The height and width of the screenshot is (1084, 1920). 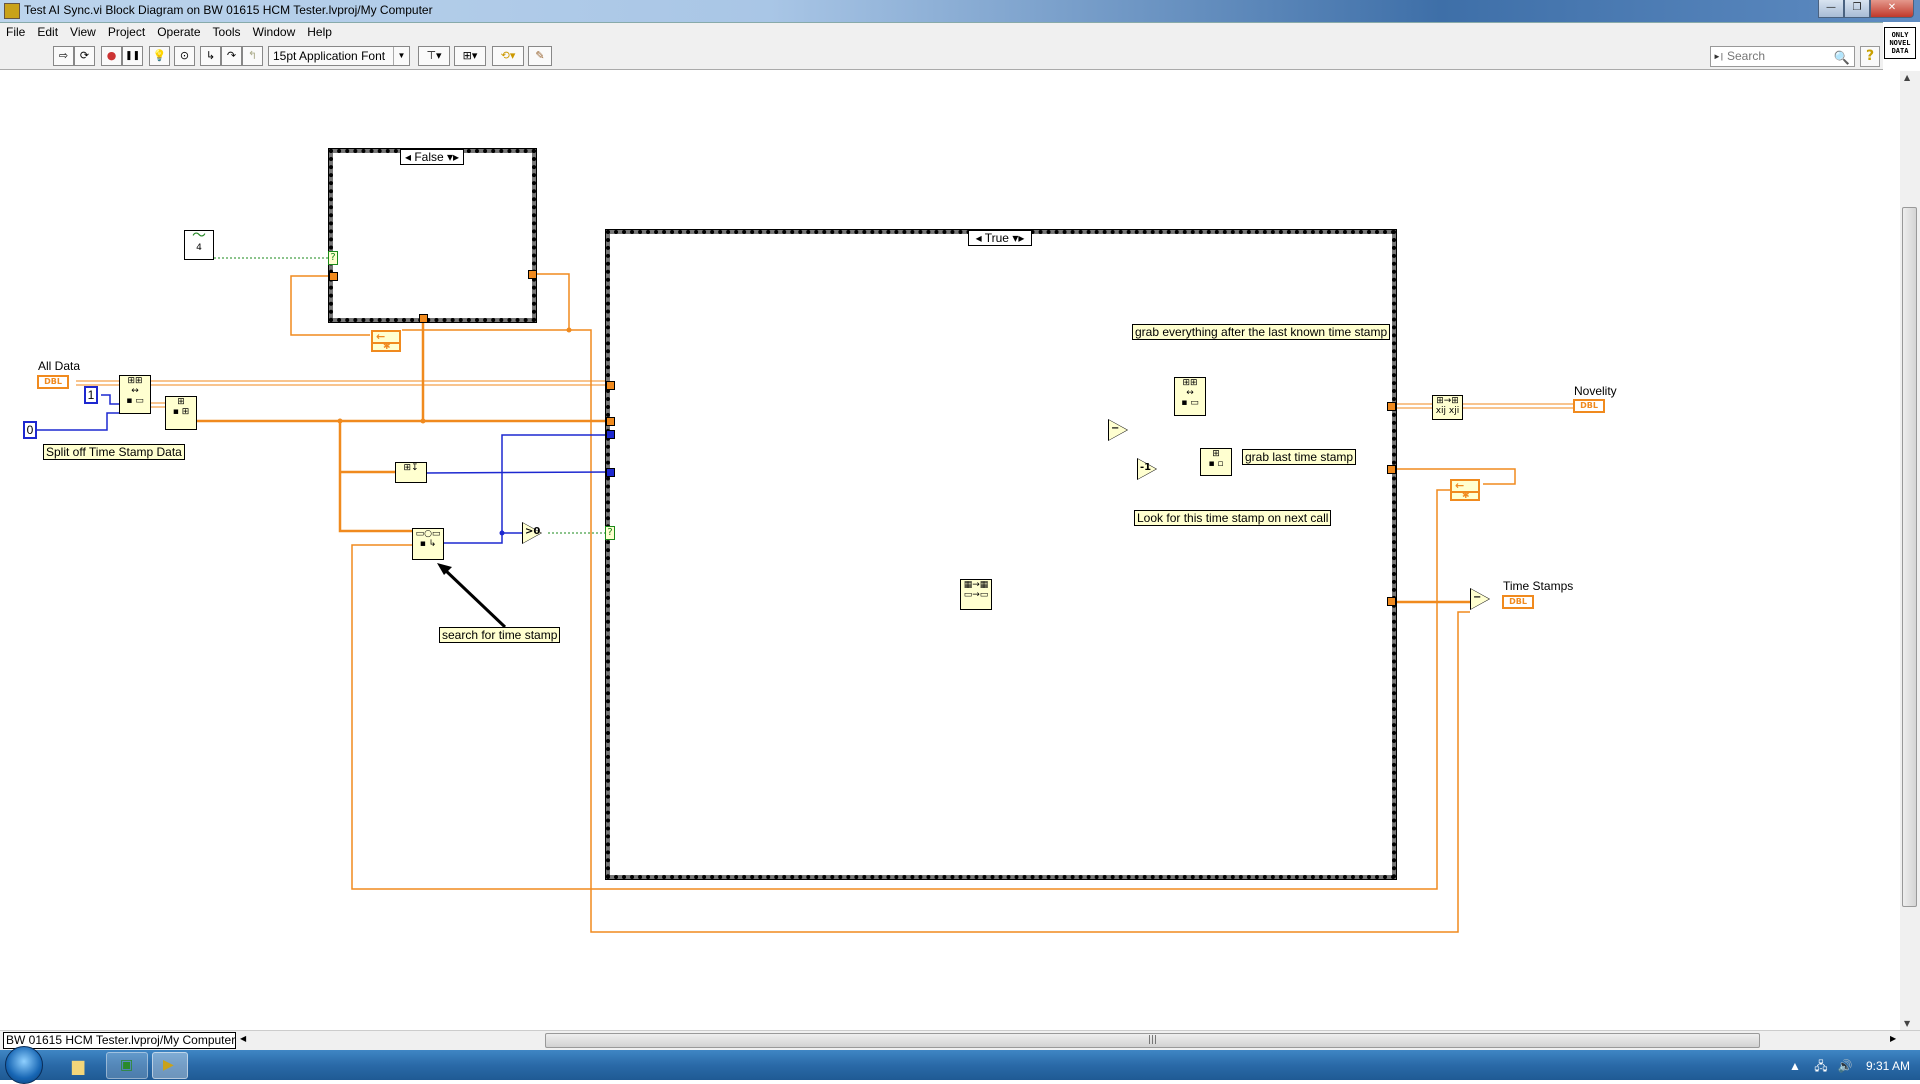 I want to click on labview-icon: ▶, so click(x=168, y=1065).